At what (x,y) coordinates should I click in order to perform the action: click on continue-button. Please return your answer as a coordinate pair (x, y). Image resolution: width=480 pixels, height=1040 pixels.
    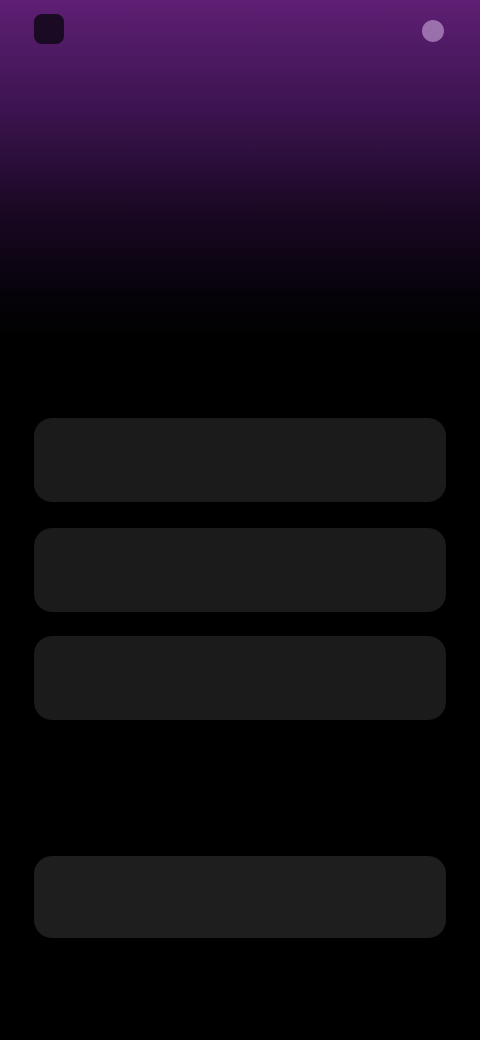
    Looking at the image, I should click on (240, 897).